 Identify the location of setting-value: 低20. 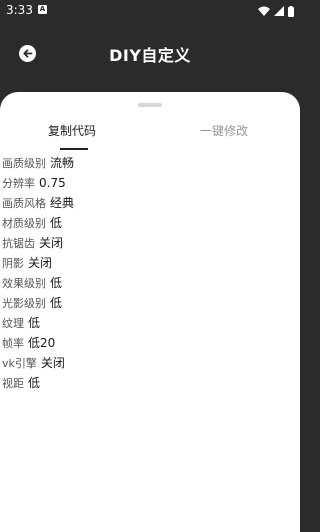
(42, 343).